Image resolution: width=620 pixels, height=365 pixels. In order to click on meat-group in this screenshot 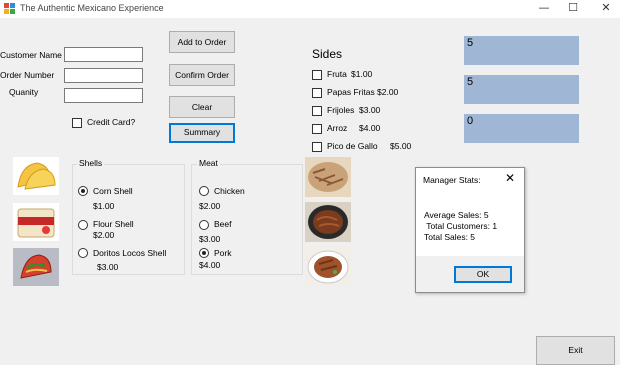, I will do `click(247, 219)`.